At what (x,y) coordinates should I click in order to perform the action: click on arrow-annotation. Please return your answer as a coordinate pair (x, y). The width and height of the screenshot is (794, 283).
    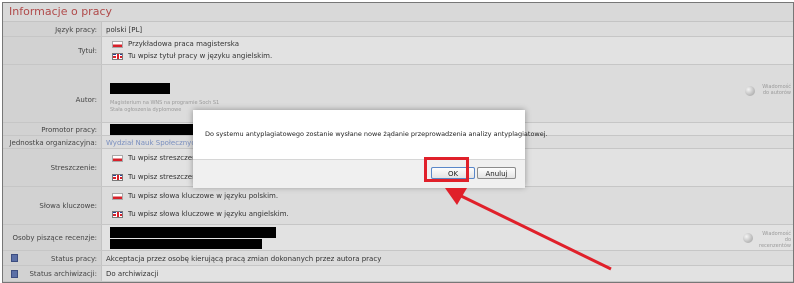
    Looking at the image, I should click on (528, 229).